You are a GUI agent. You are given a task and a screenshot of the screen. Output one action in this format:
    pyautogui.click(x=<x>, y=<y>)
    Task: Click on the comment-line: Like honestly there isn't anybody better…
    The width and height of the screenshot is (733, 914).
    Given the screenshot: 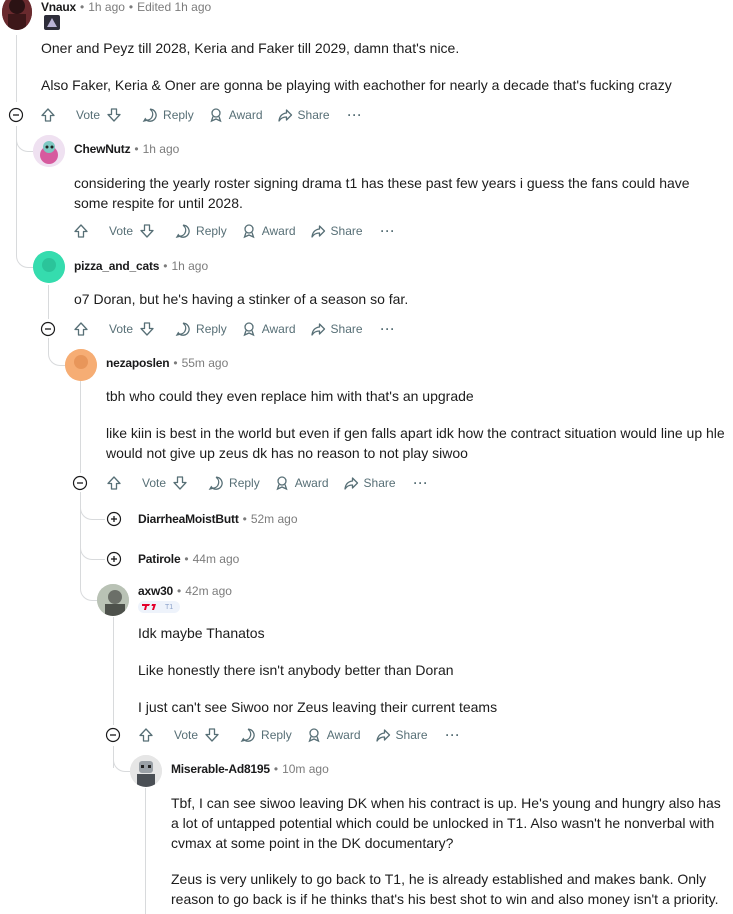 What is the action you would take?
    pyautogui.click(x=296, y=670)
    